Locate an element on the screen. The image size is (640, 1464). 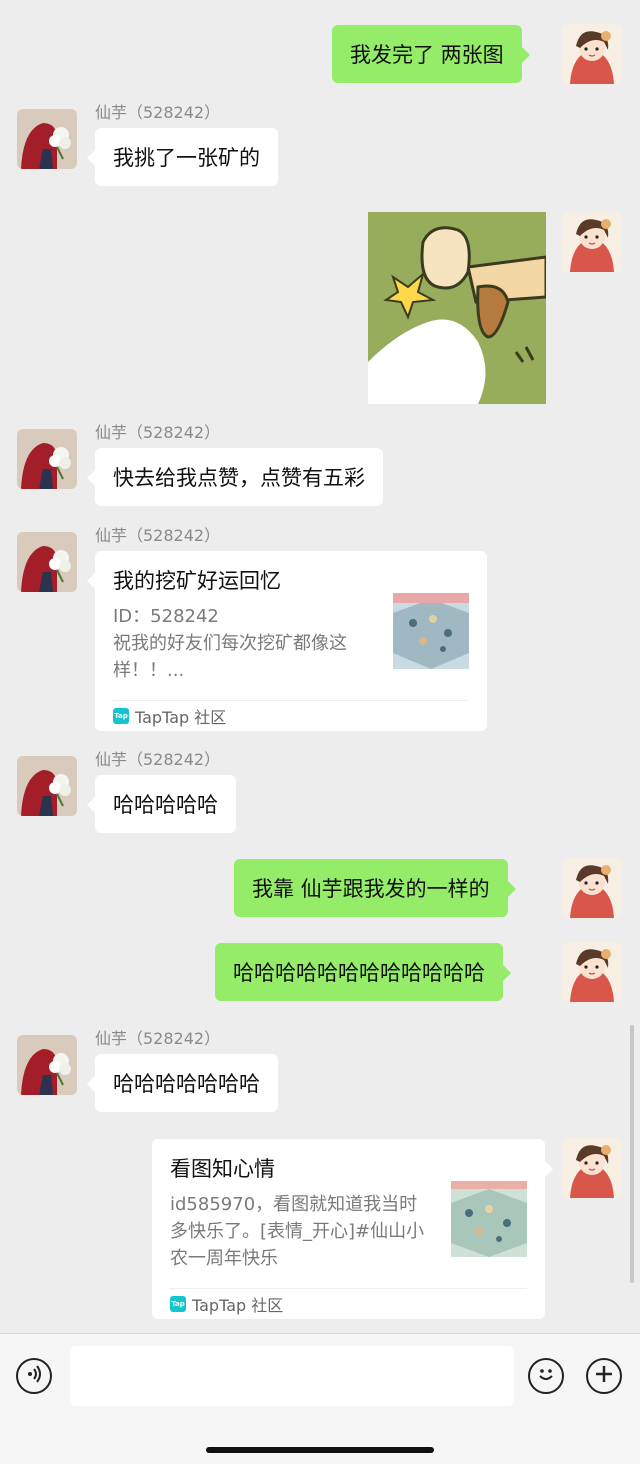
message-text: 我发完了 两张图 is located at coordinates (427, 55).